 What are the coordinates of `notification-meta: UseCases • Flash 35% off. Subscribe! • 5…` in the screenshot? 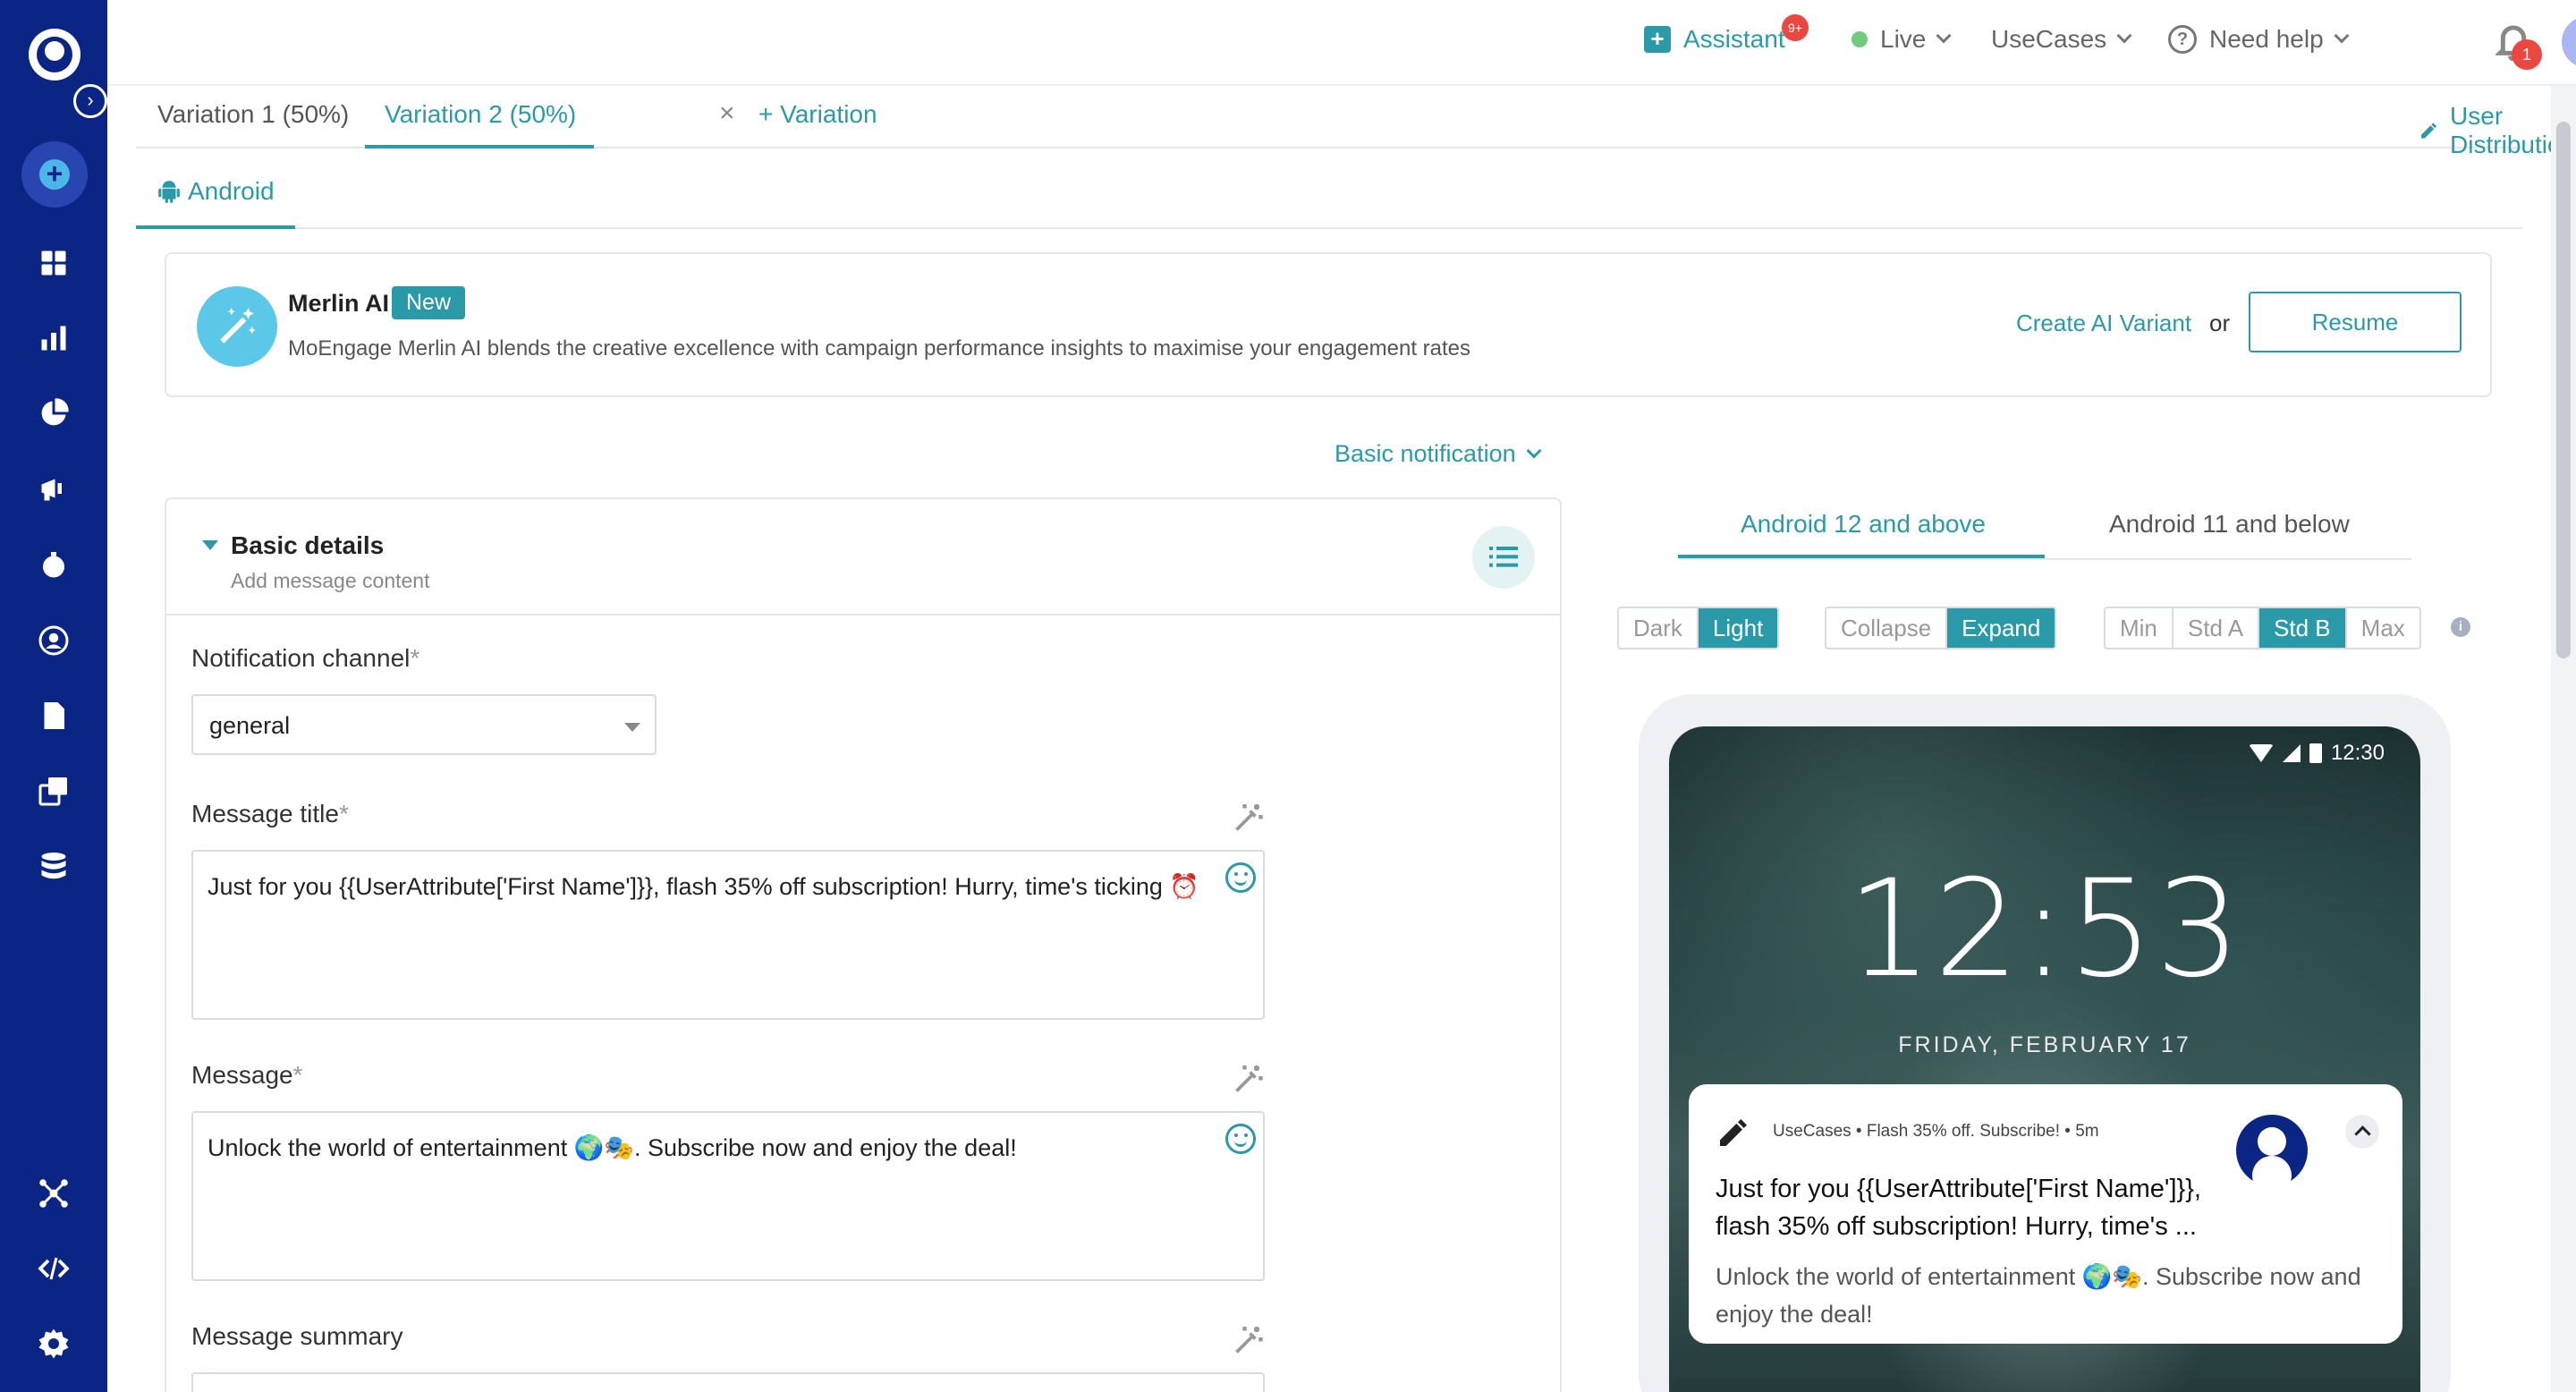 It's located at (1936, 1131).